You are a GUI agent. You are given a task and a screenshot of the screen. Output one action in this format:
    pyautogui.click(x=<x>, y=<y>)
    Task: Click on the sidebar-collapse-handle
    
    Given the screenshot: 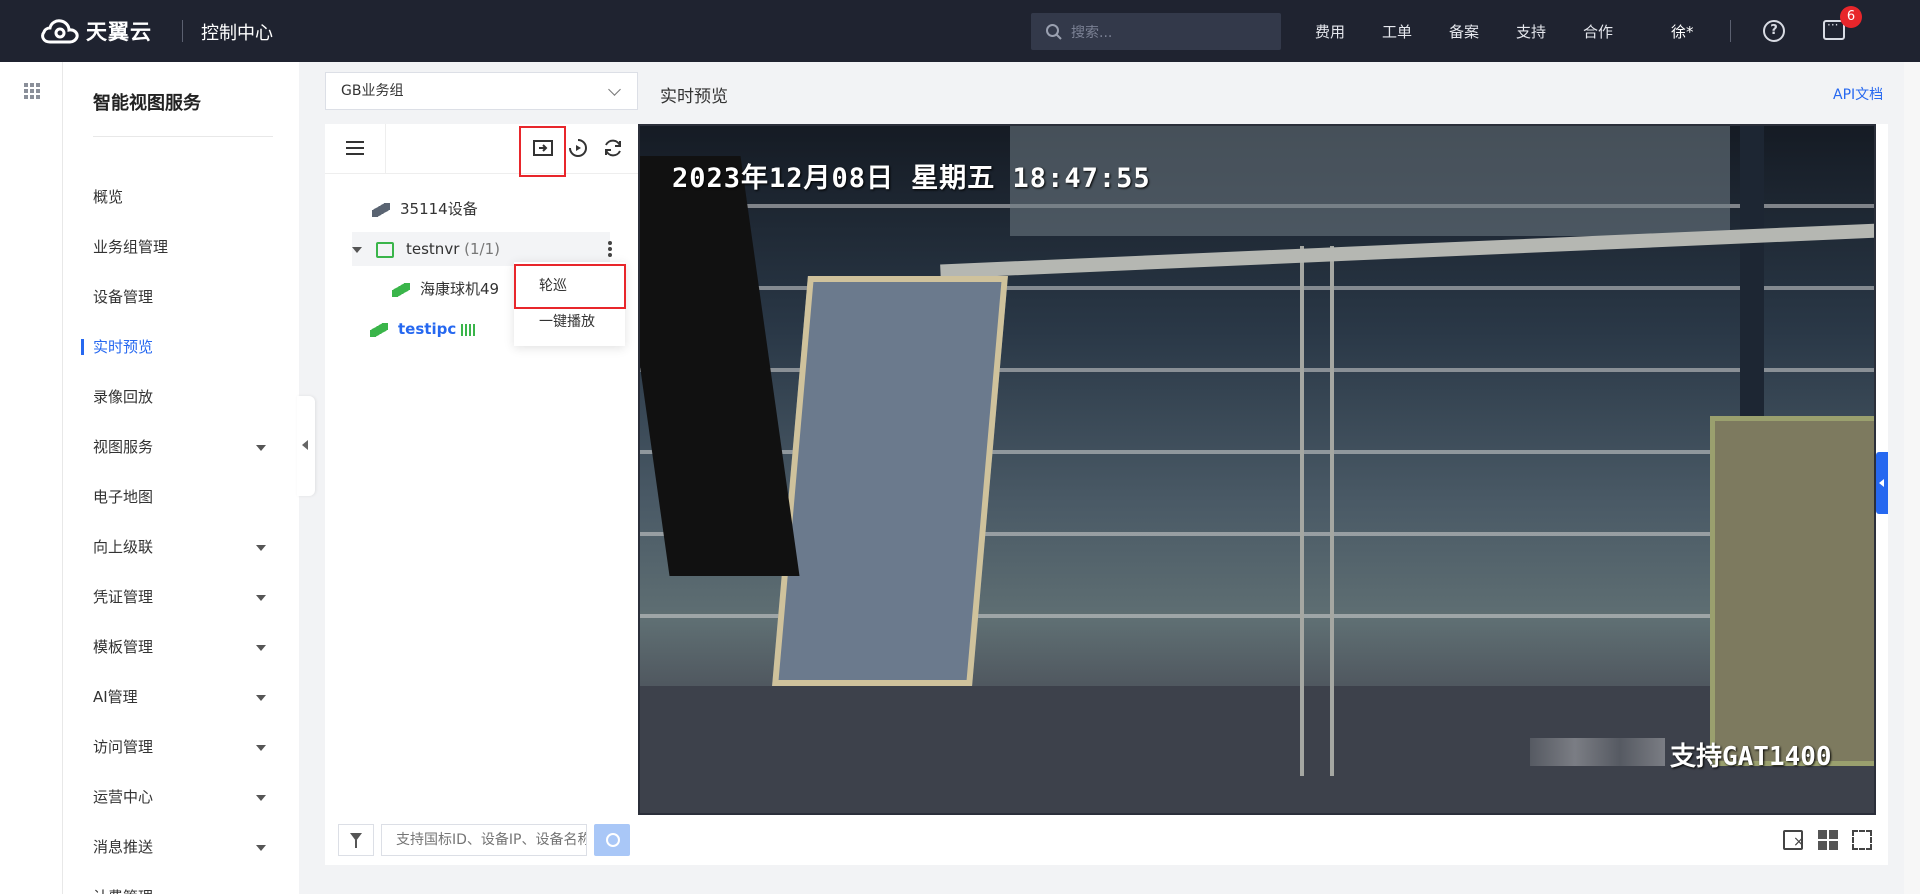 What is the action you would take?
    pyautogui.click(x=306, y=446)
    